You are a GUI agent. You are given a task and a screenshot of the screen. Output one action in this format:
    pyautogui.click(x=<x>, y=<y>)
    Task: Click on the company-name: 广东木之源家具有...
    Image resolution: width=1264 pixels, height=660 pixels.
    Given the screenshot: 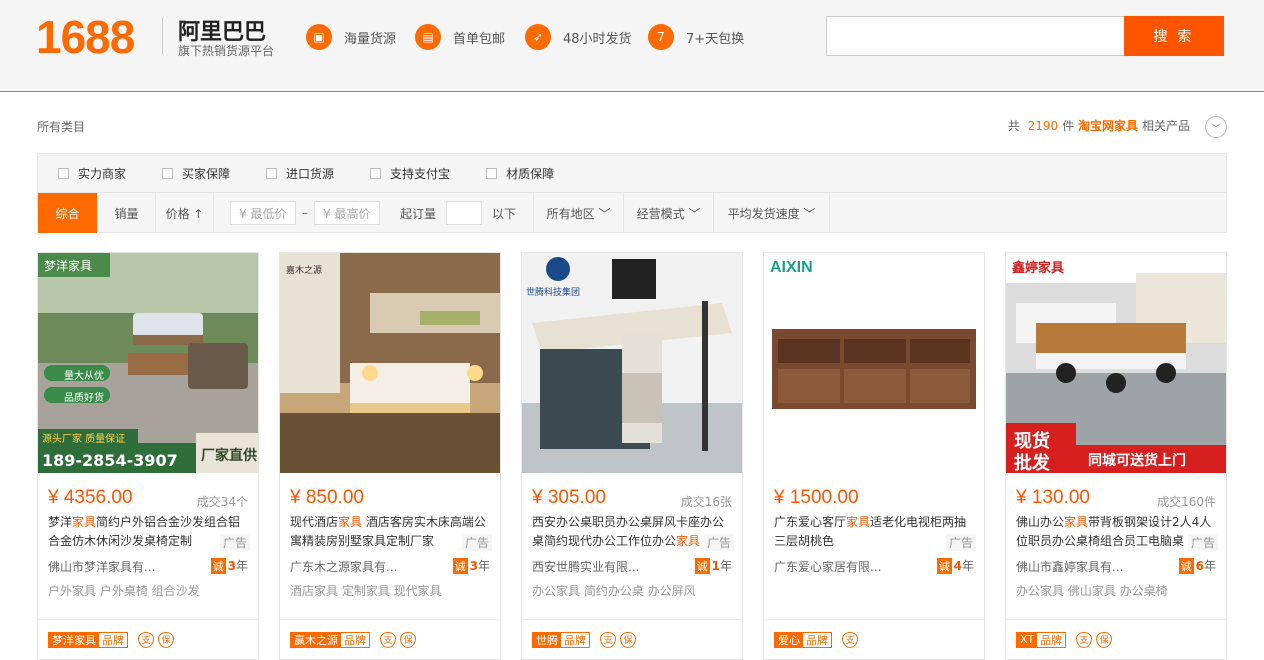 What is the action you would take?
    pyautogui.click(x=343, y=566)
    